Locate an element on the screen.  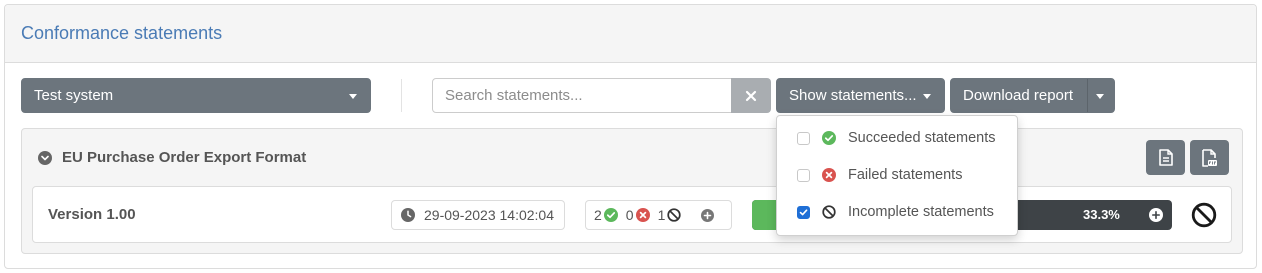
menu-item-succeeded: Succeeded statements is located at coordinates (897, 138).